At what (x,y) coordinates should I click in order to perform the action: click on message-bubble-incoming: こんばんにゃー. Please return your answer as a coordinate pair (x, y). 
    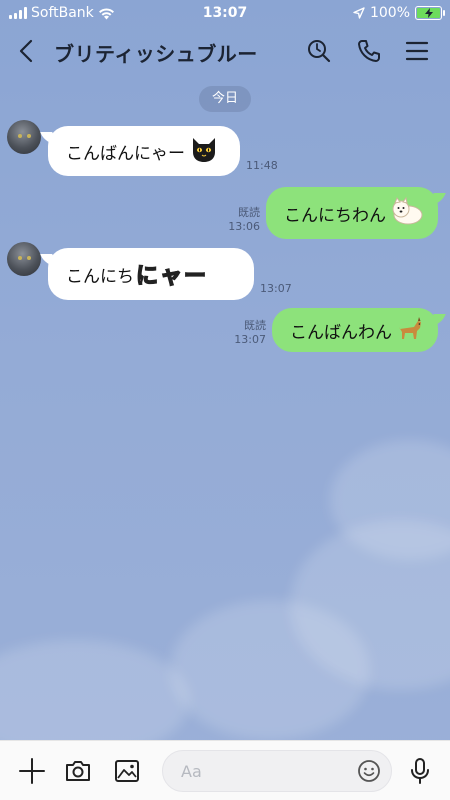
    Looking at the image, I should click on (144, 151).